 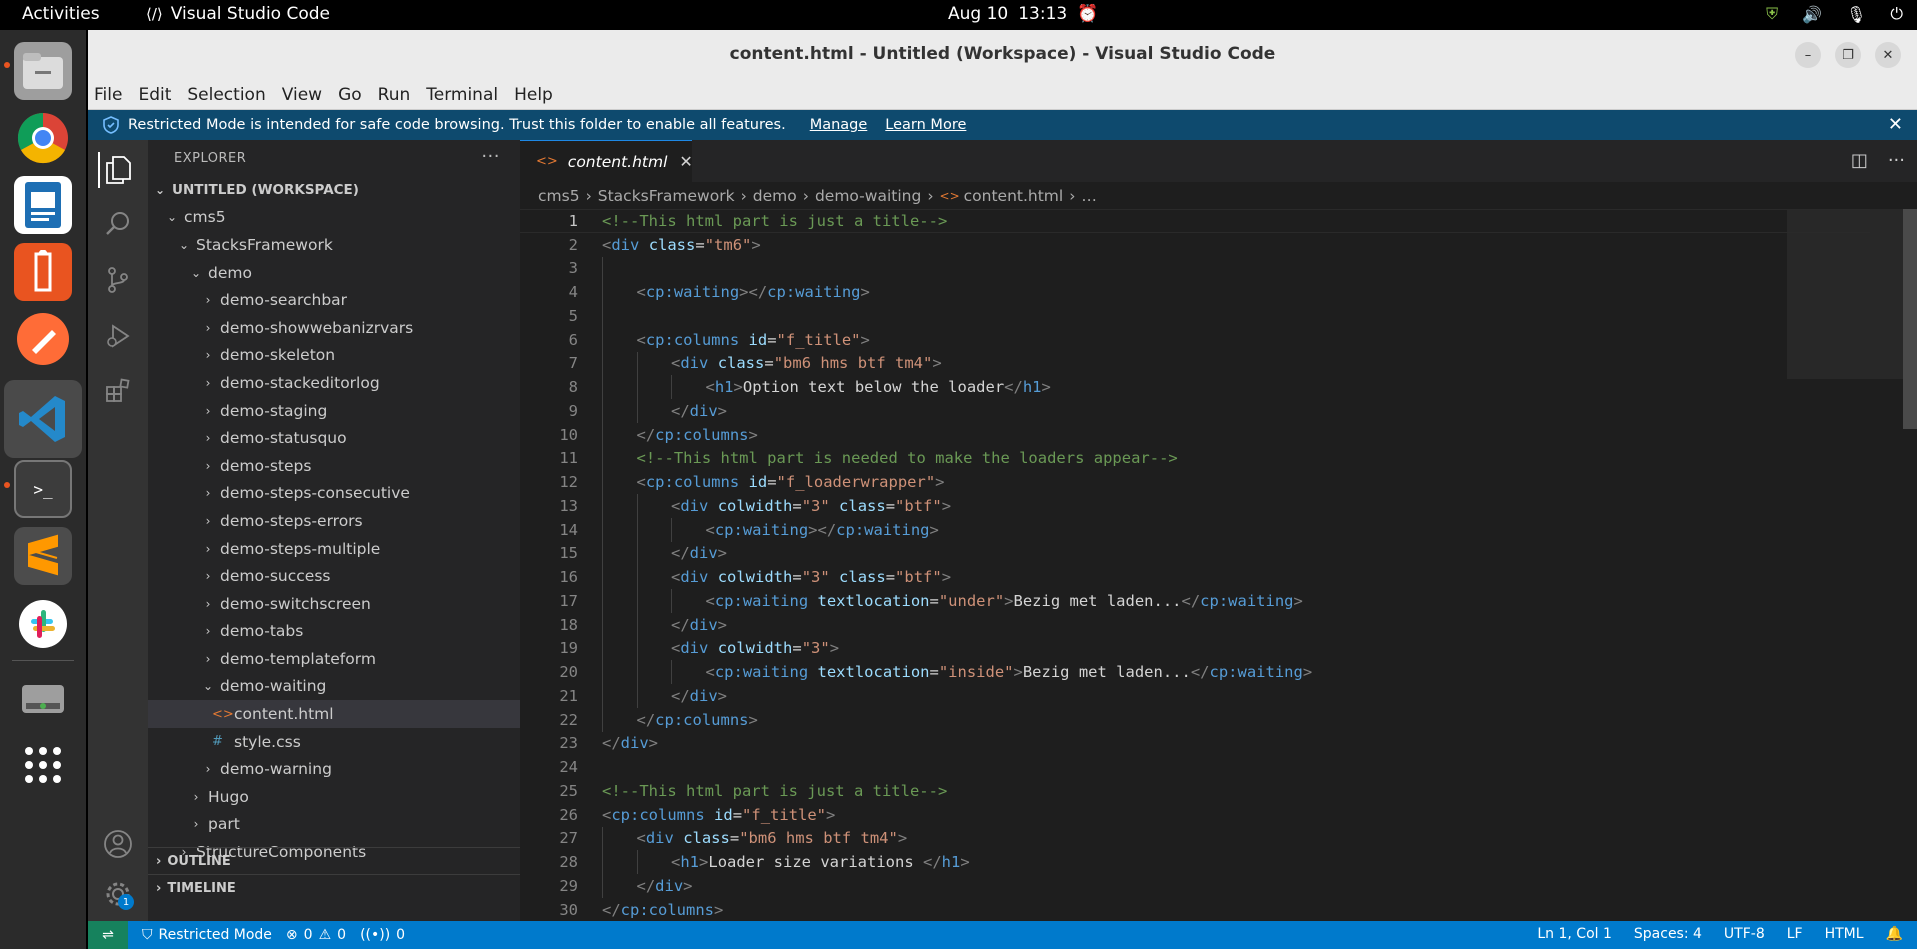 What do you see at coordinates (334, 245) in the screenshot?
I see `folder-item: ⌄ StacksFramework` at bounding box center [334, 245].